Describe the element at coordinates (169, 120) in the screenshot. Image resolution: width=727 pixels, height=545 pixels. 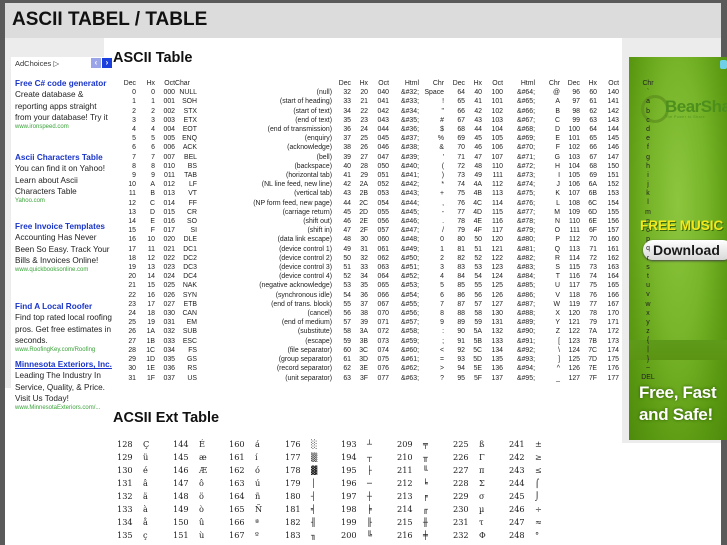
I see `table-cell: 003` at that location.